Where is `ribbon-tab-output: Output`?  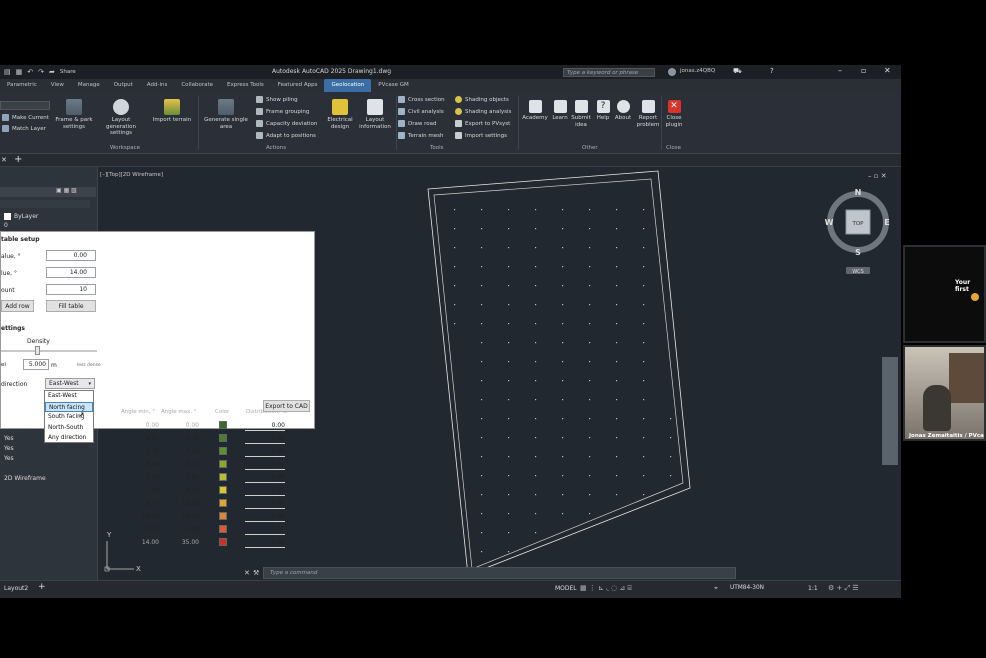 ribbon-tab-output: Output is located at coordinates (123, 85).